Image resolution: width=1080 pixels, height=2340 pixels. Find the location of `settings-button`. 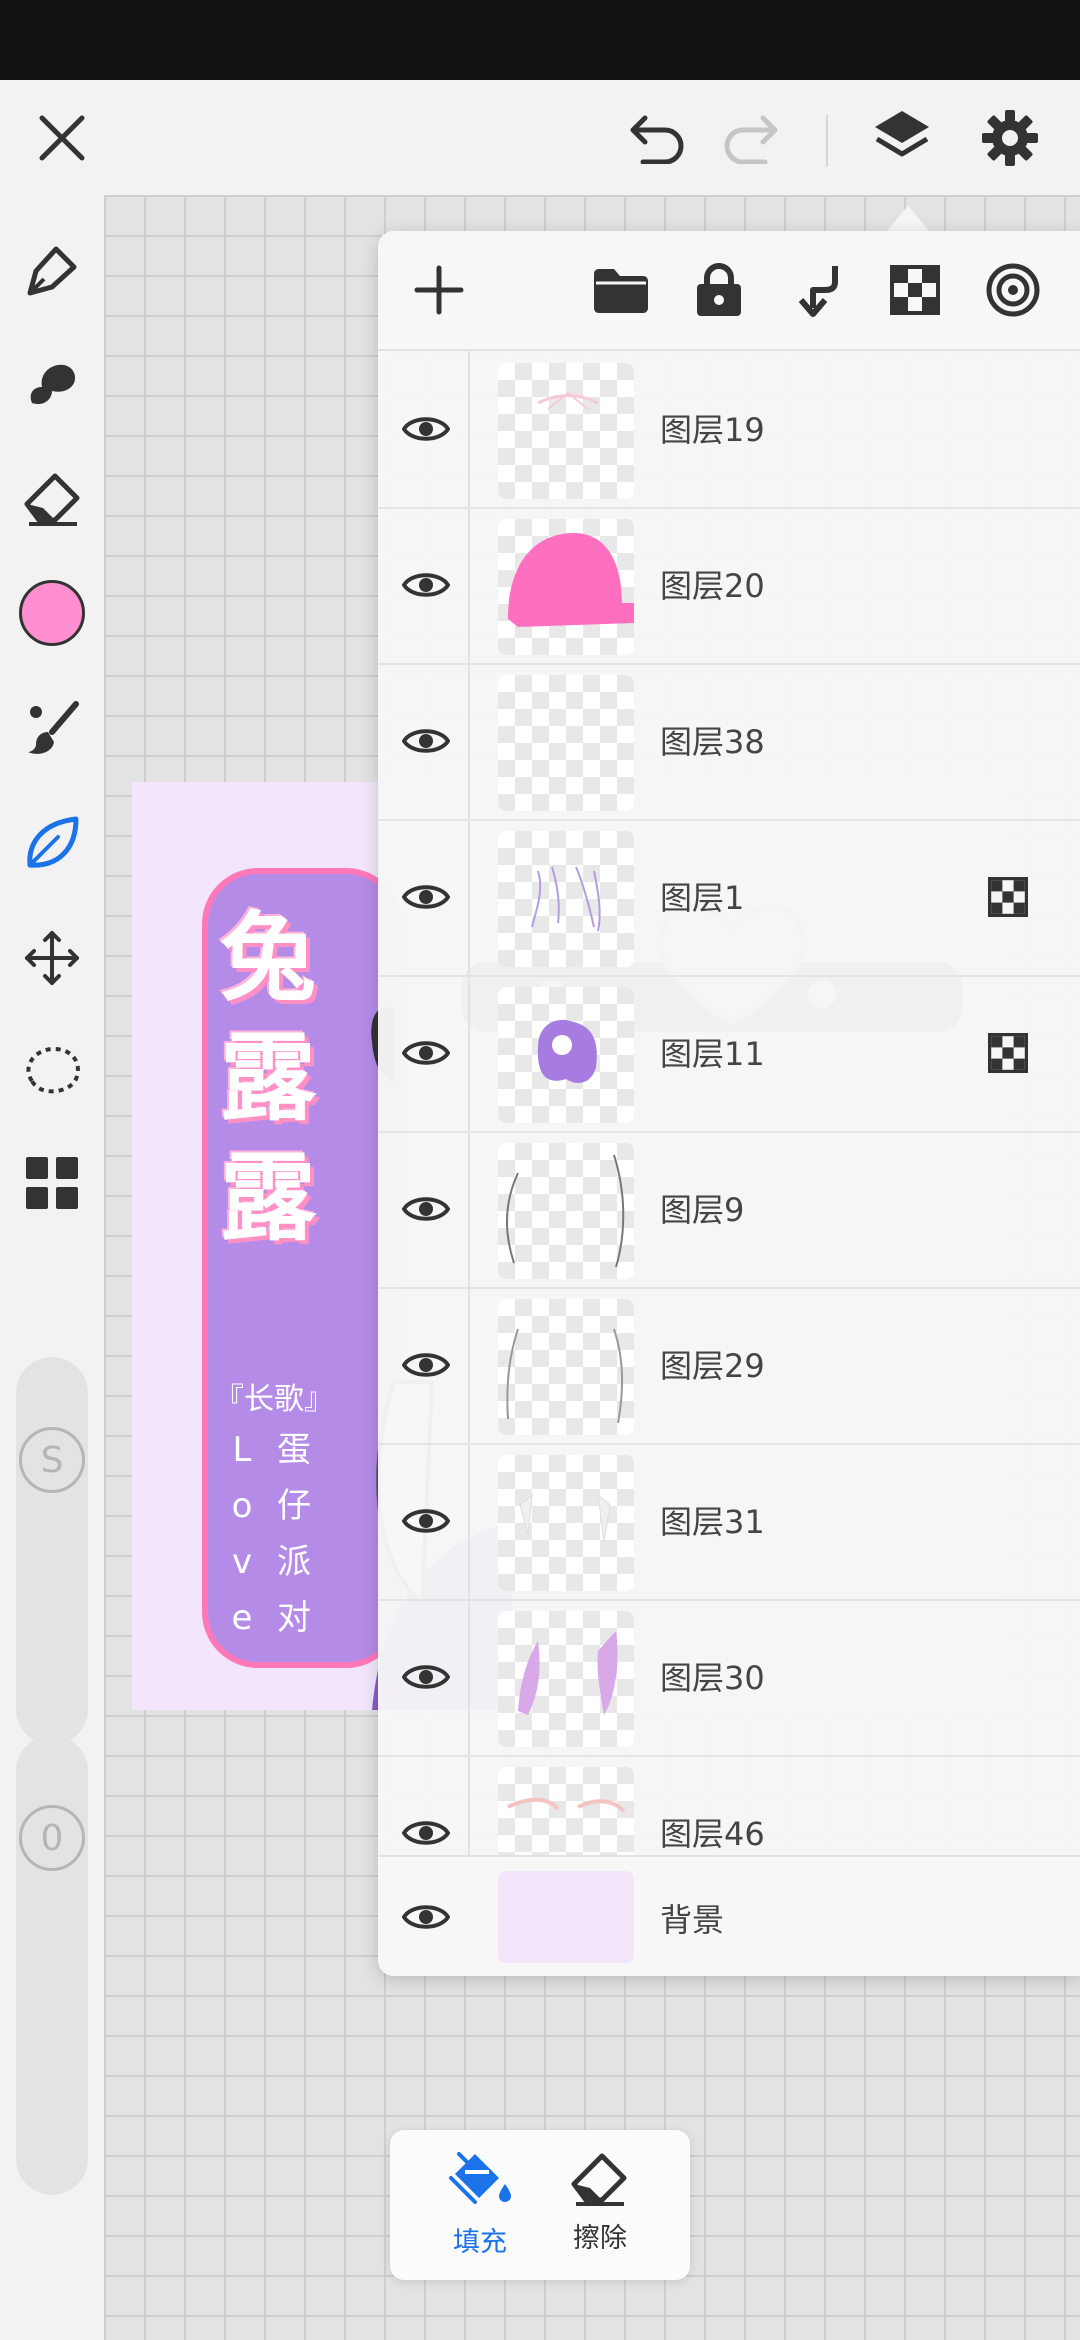

settings-button is located at coordinates (1010, 138).